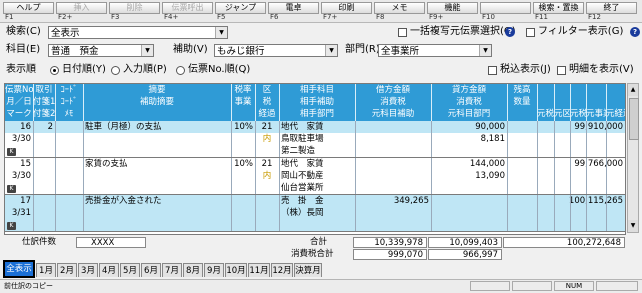 The height and width of the screenshot is (293, 642). I want to click on column-header: ｺｰﾄﾞ, so click(69, 90).